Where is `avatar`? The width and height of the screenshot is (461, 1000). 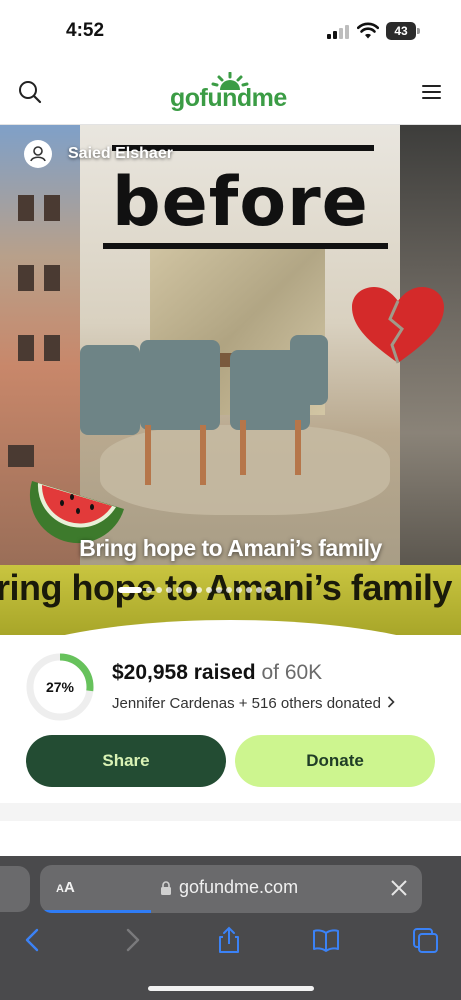 avatar is located at coordinates (38, 154).